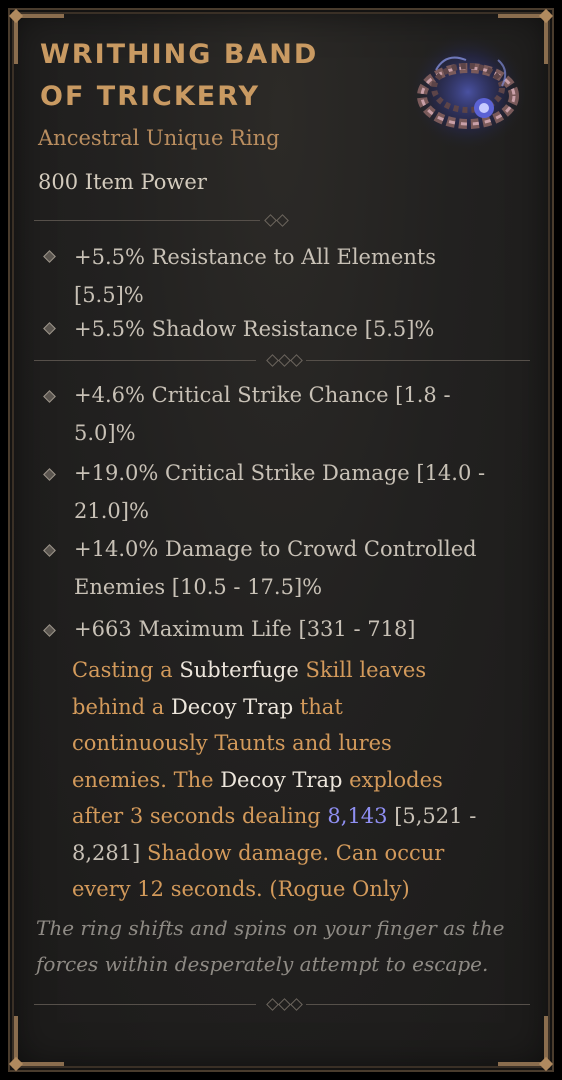  I want to click on stat-text: Enemies [10.5 - 17.5]%, so click(198, 587).